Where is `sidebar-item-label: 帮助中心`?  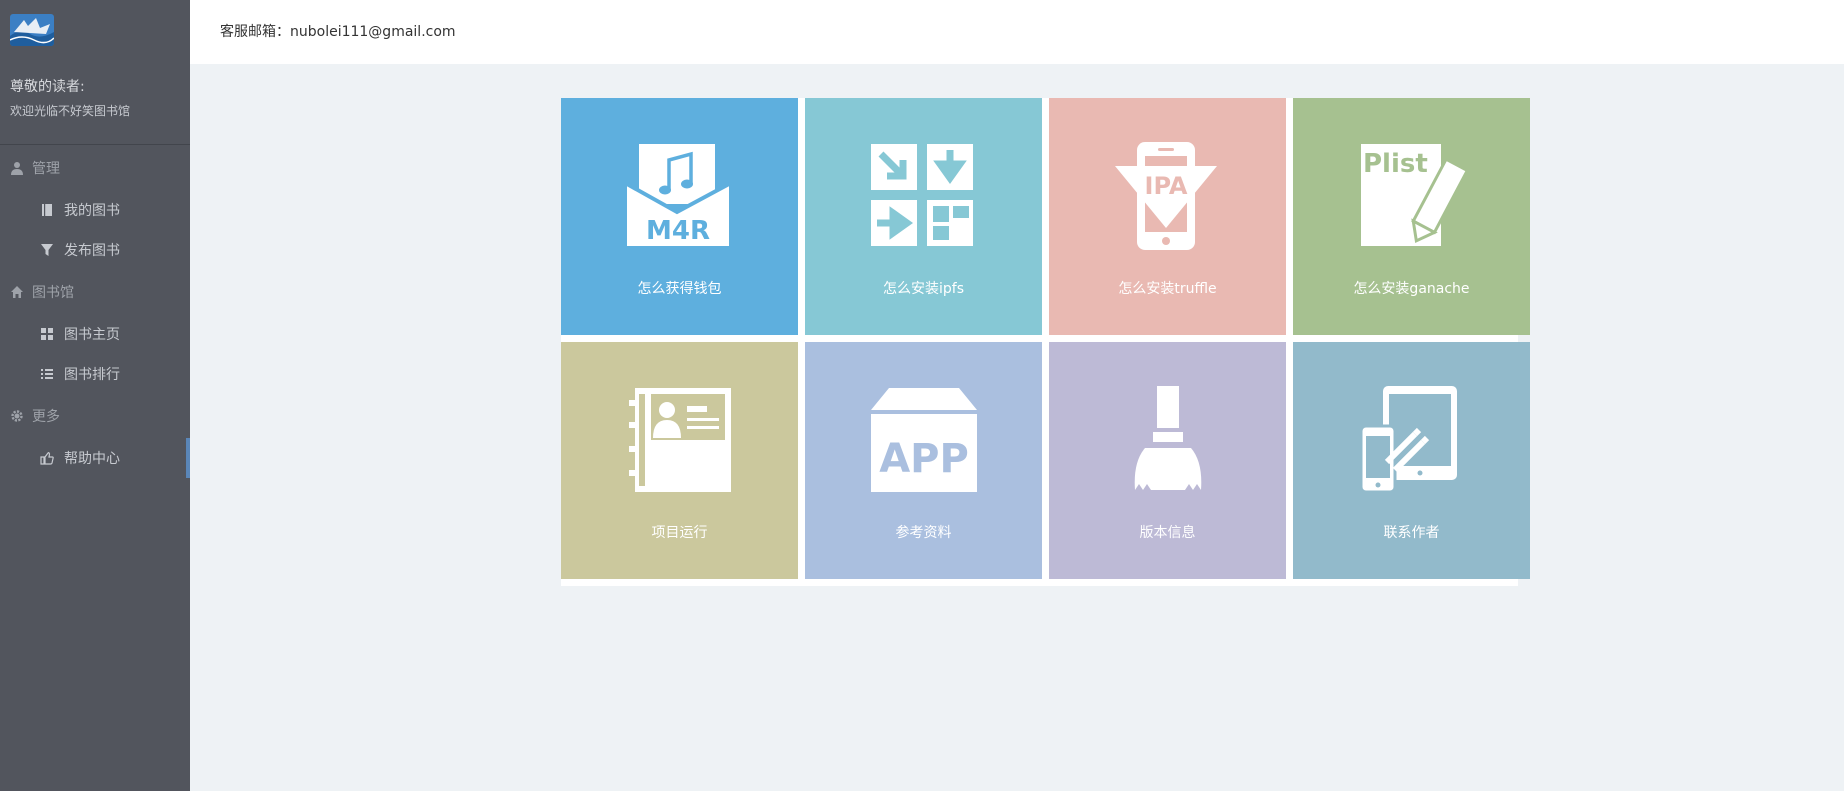 sidebar-item-label: 帮助中心 is located at coordinates (92, 459).